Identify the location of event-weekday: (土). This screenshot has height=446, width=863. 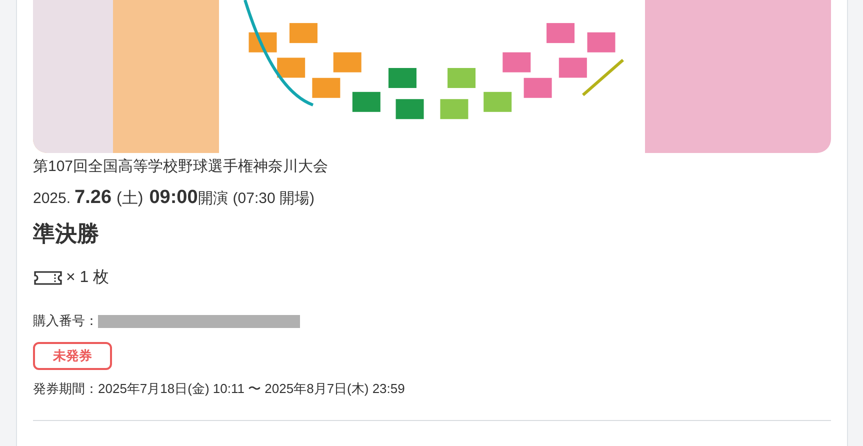
(130, 198).